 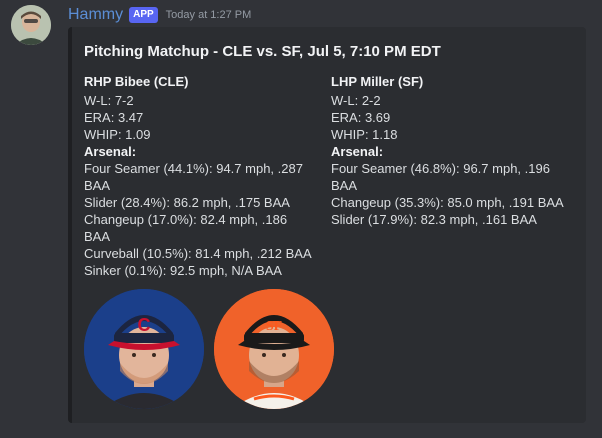 I want to click on embed-accent-bar, so click(x=70, y=225).